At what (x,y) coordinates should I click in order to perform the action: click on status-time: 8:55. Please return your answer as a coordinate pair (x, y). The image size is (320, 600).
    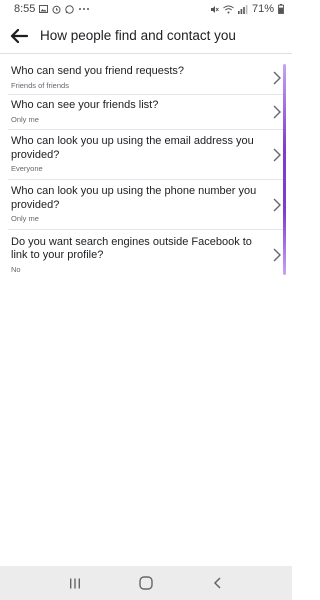
    Looking at the image, I should click on (25, 9).